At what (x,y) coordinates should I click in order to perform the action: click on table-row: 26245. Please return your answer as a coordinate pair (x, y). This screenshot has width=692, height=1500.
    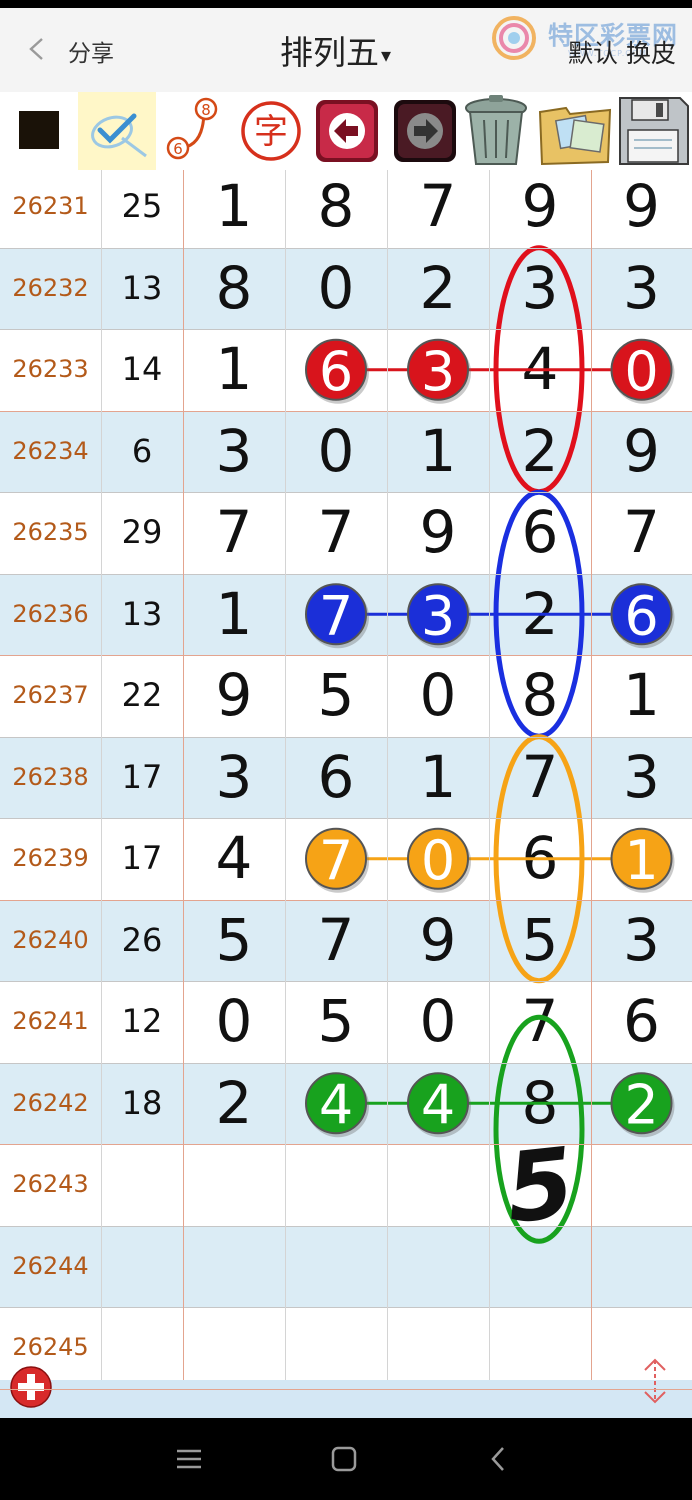
    Looking at the image, I should click on (346, 1348).